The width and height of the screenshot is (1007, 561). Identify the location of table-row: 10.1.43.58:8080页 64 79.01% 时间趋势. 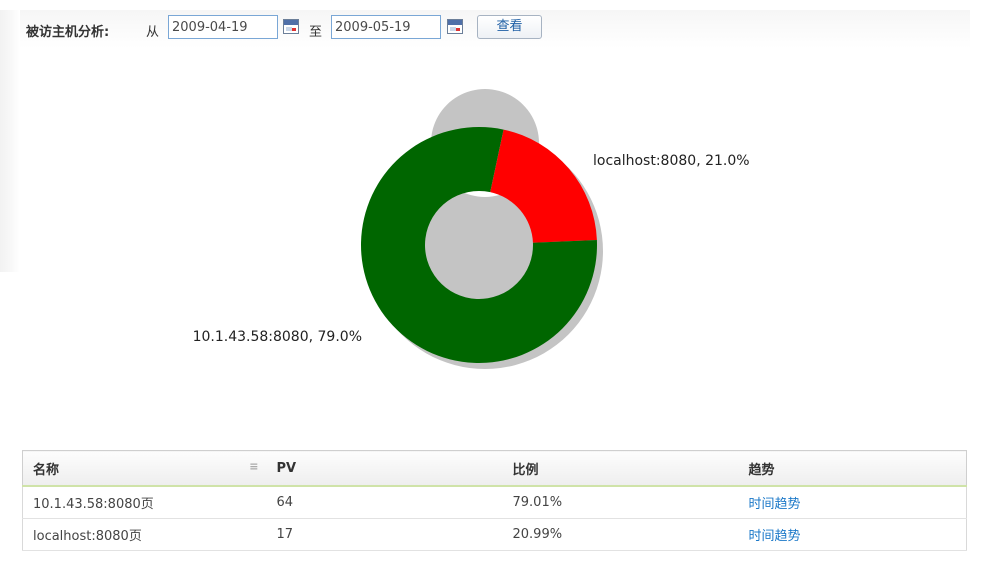
(494, 502).